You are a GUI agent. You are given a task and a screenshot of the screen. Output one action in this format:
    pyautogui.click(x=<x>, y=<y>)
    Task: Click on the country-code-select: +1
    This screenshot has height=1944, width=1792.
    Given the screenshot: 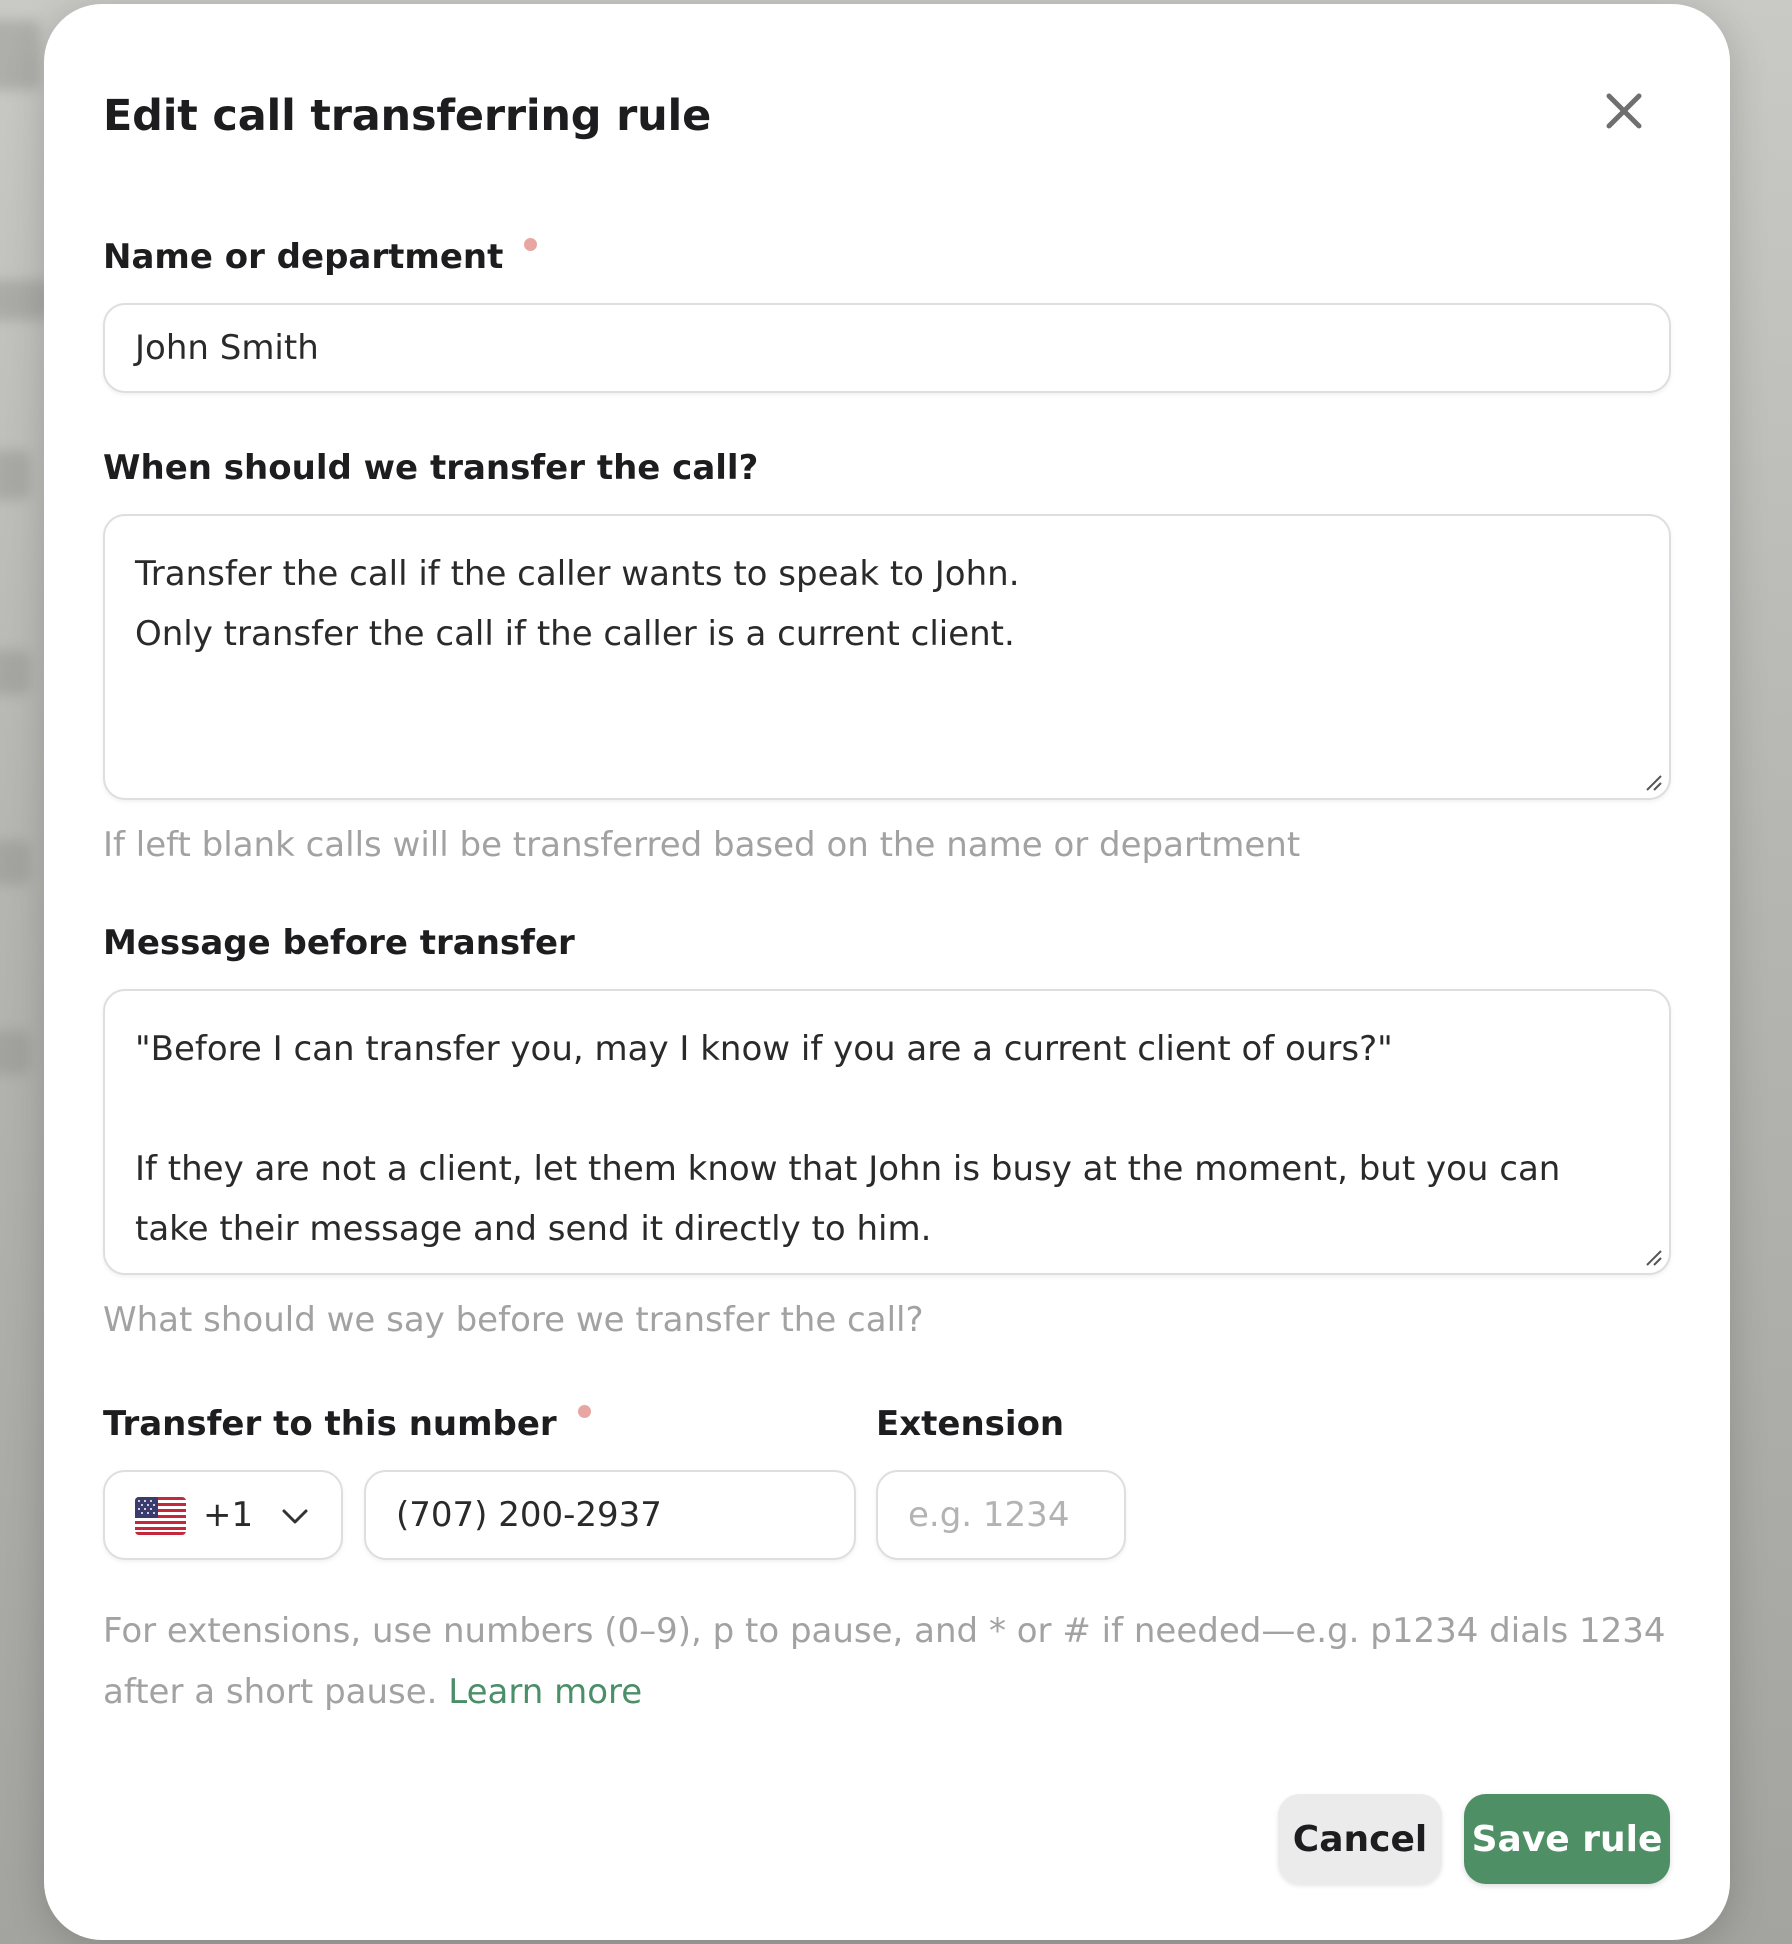 What is the action you would take?
    pyautogui.click(x=223, y=1515)
    